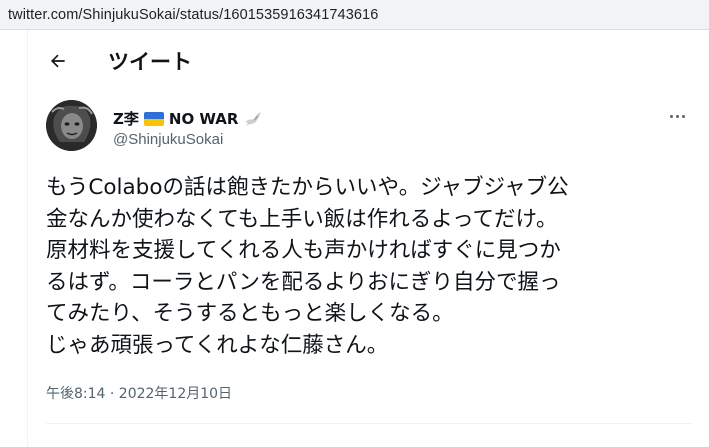  Describe the element at coordinates (168, 139) in the screenshot. I see `author-handle: @ShinjukuSokai` at that location.